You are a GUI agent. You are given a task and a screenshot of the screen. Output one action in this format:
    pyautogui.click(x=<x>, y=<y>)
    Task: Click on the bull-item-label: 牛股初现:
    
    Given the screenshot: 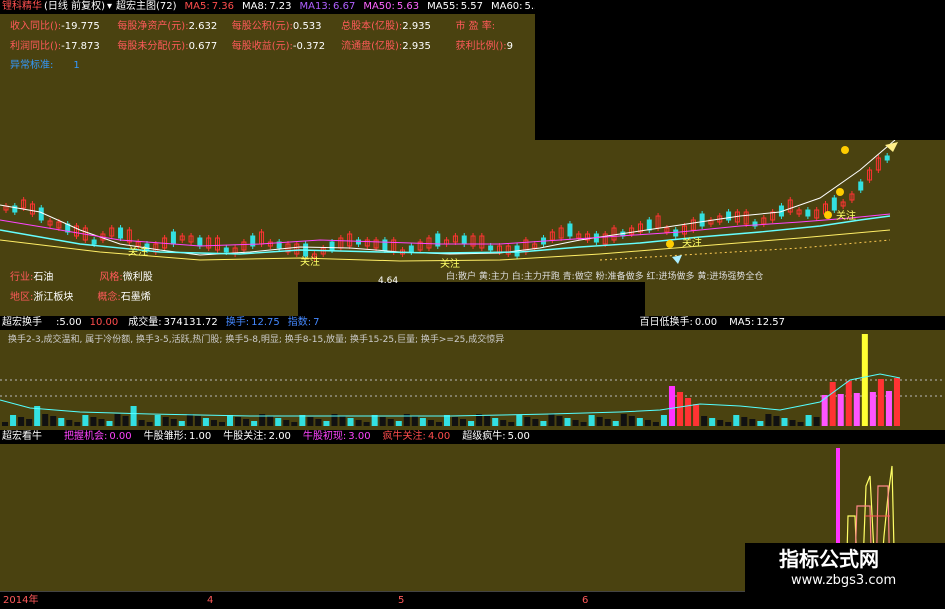 What is the action you would take?
    pyautogui.click(x=324, y=436)
    